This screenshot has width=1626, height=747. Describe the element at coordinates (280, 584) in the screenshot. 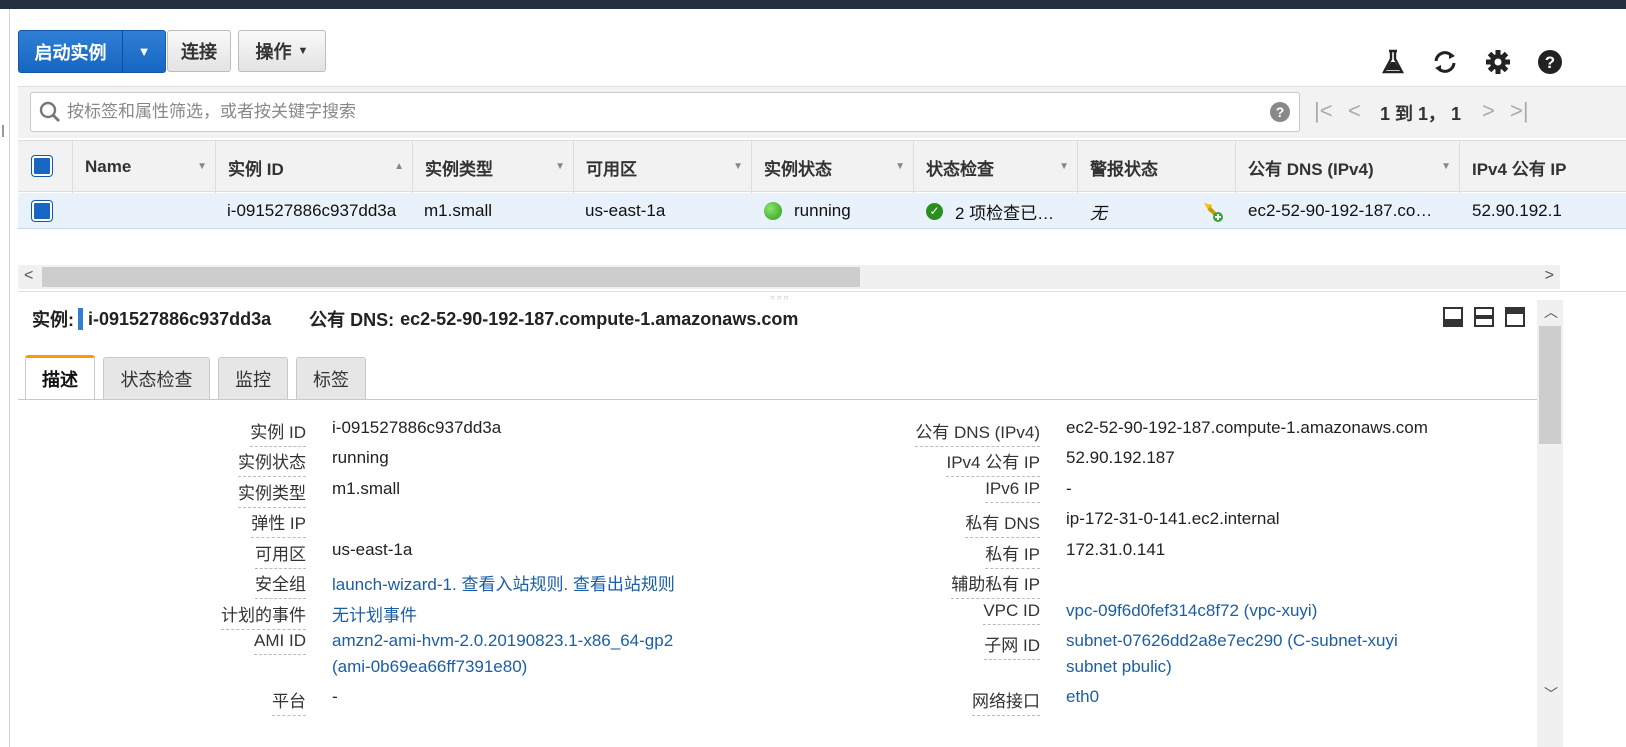

I see `field-label: 安全组` at that location.